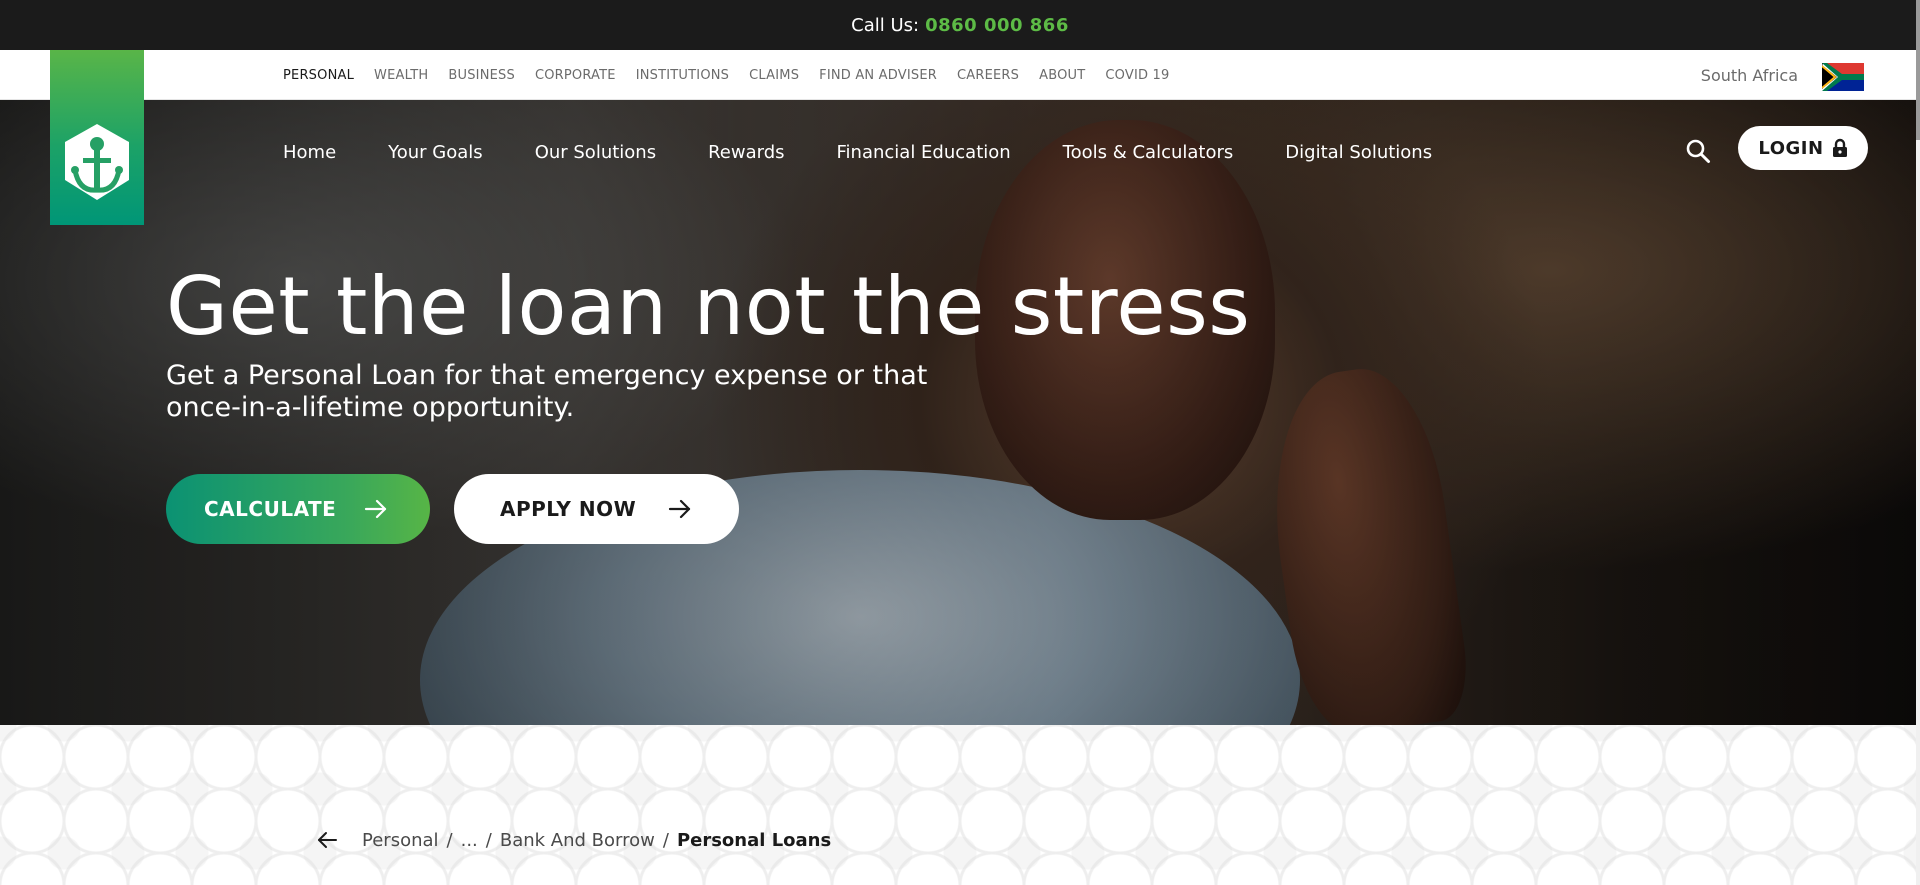 This screenshot has height=885, width=1920. Describe the element at coordinates (997, 25) in the screenshot. I see `phone-number-link: 0860 000 866` at that location.